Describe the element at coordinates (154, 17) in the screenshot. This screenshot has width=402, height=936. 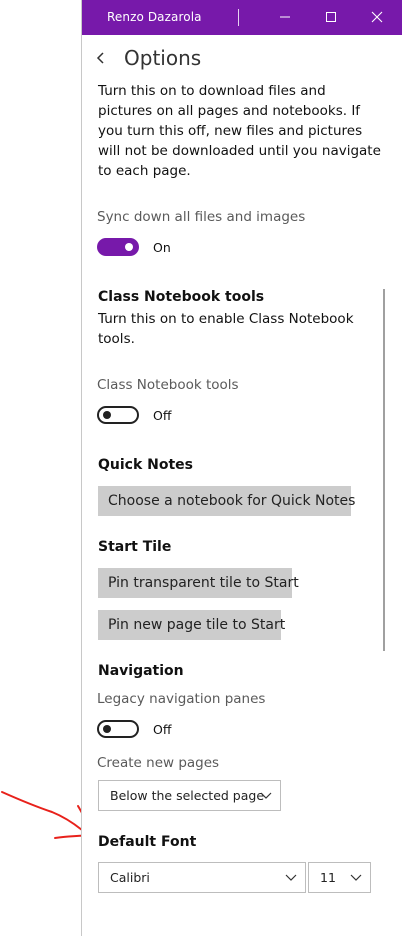
I see `window-title: Renzo Dazarola` at that location.